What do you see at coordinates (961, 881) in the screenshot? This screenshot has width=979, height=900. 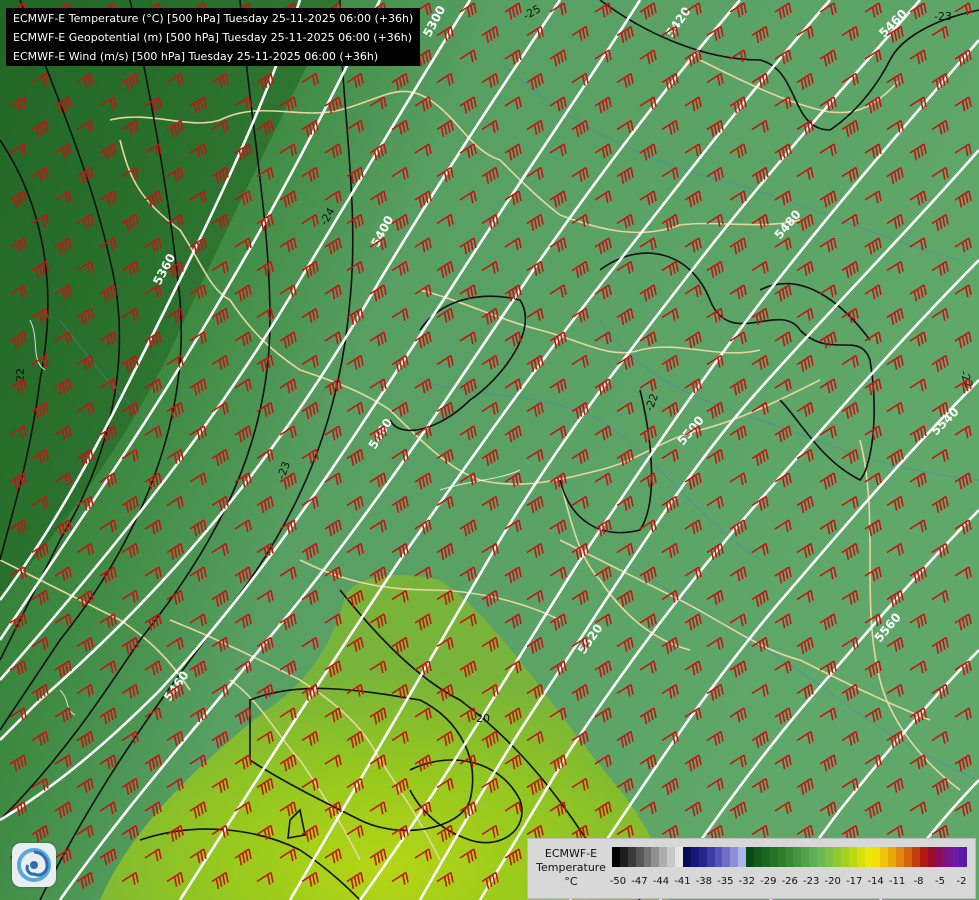 I see `legend-tick-label: -2` at bounding box center [961, 881].